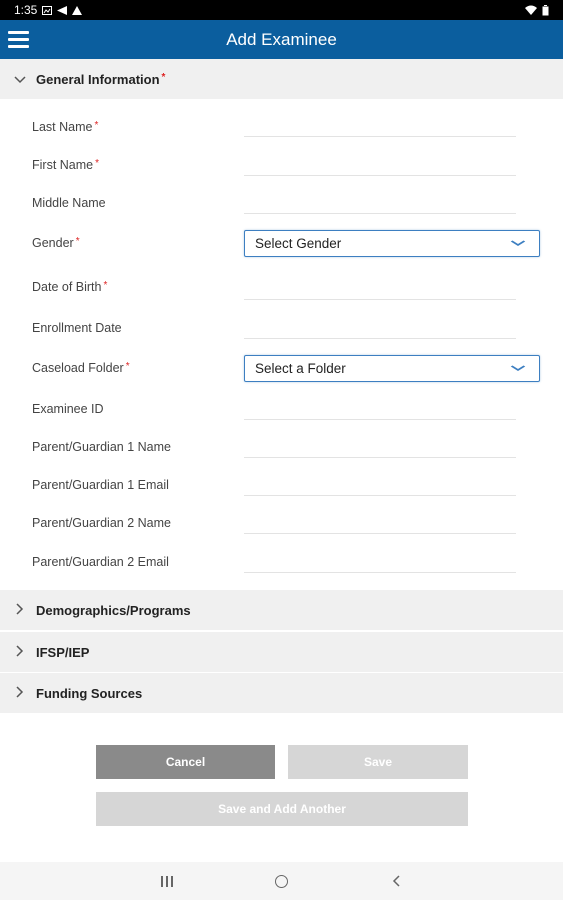 Image resolution: width=563 pixels, height=900 pixels. What do you see at coordinates (545, 9) in the screenshot?
I see `battery-icon` at bounding box center [545, 9].